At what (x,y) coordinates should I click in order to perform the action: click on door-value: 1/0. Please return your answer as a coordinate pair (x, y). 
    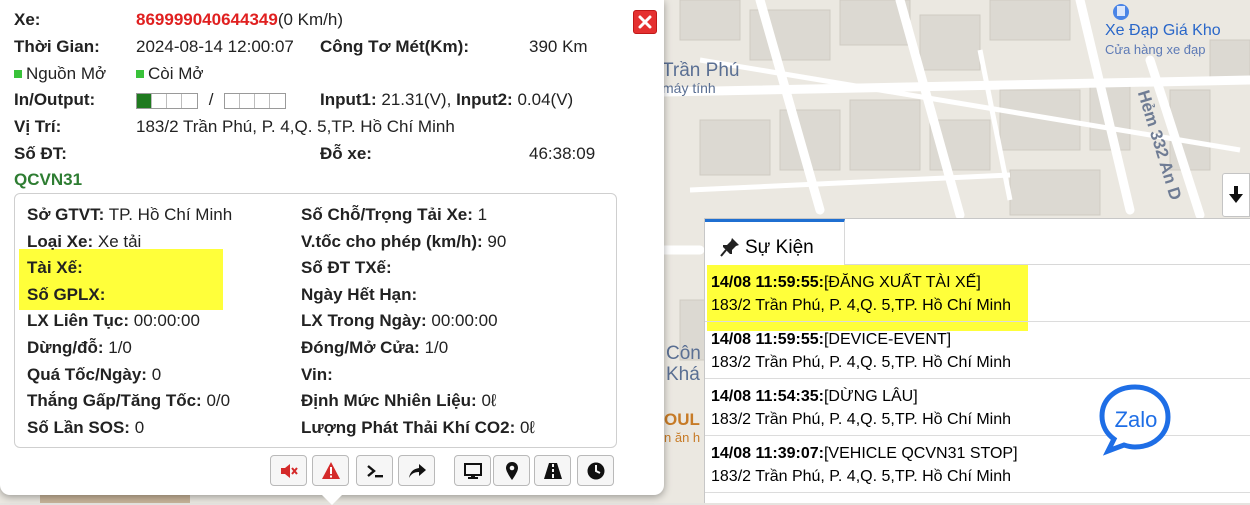
    Looking at the image, I should click on (436, 347).